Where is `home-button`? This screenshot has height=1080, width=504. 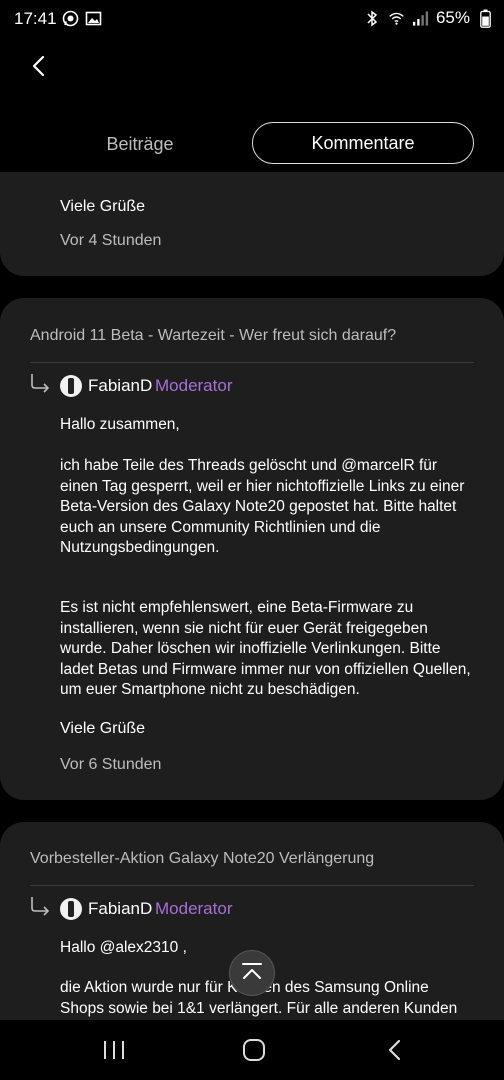
home-button is located at coordinates (254, 1050).